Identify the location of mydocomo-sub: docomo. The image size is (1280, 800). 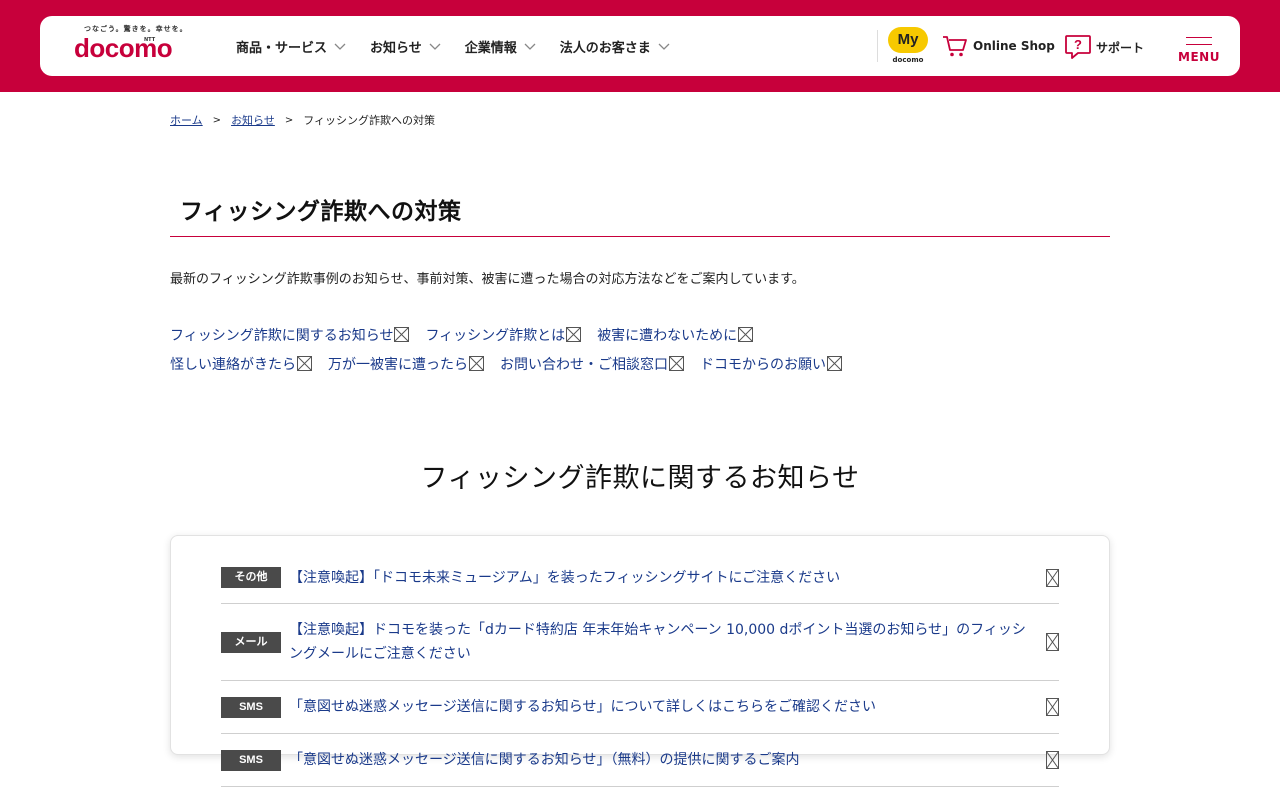
(908, 60).